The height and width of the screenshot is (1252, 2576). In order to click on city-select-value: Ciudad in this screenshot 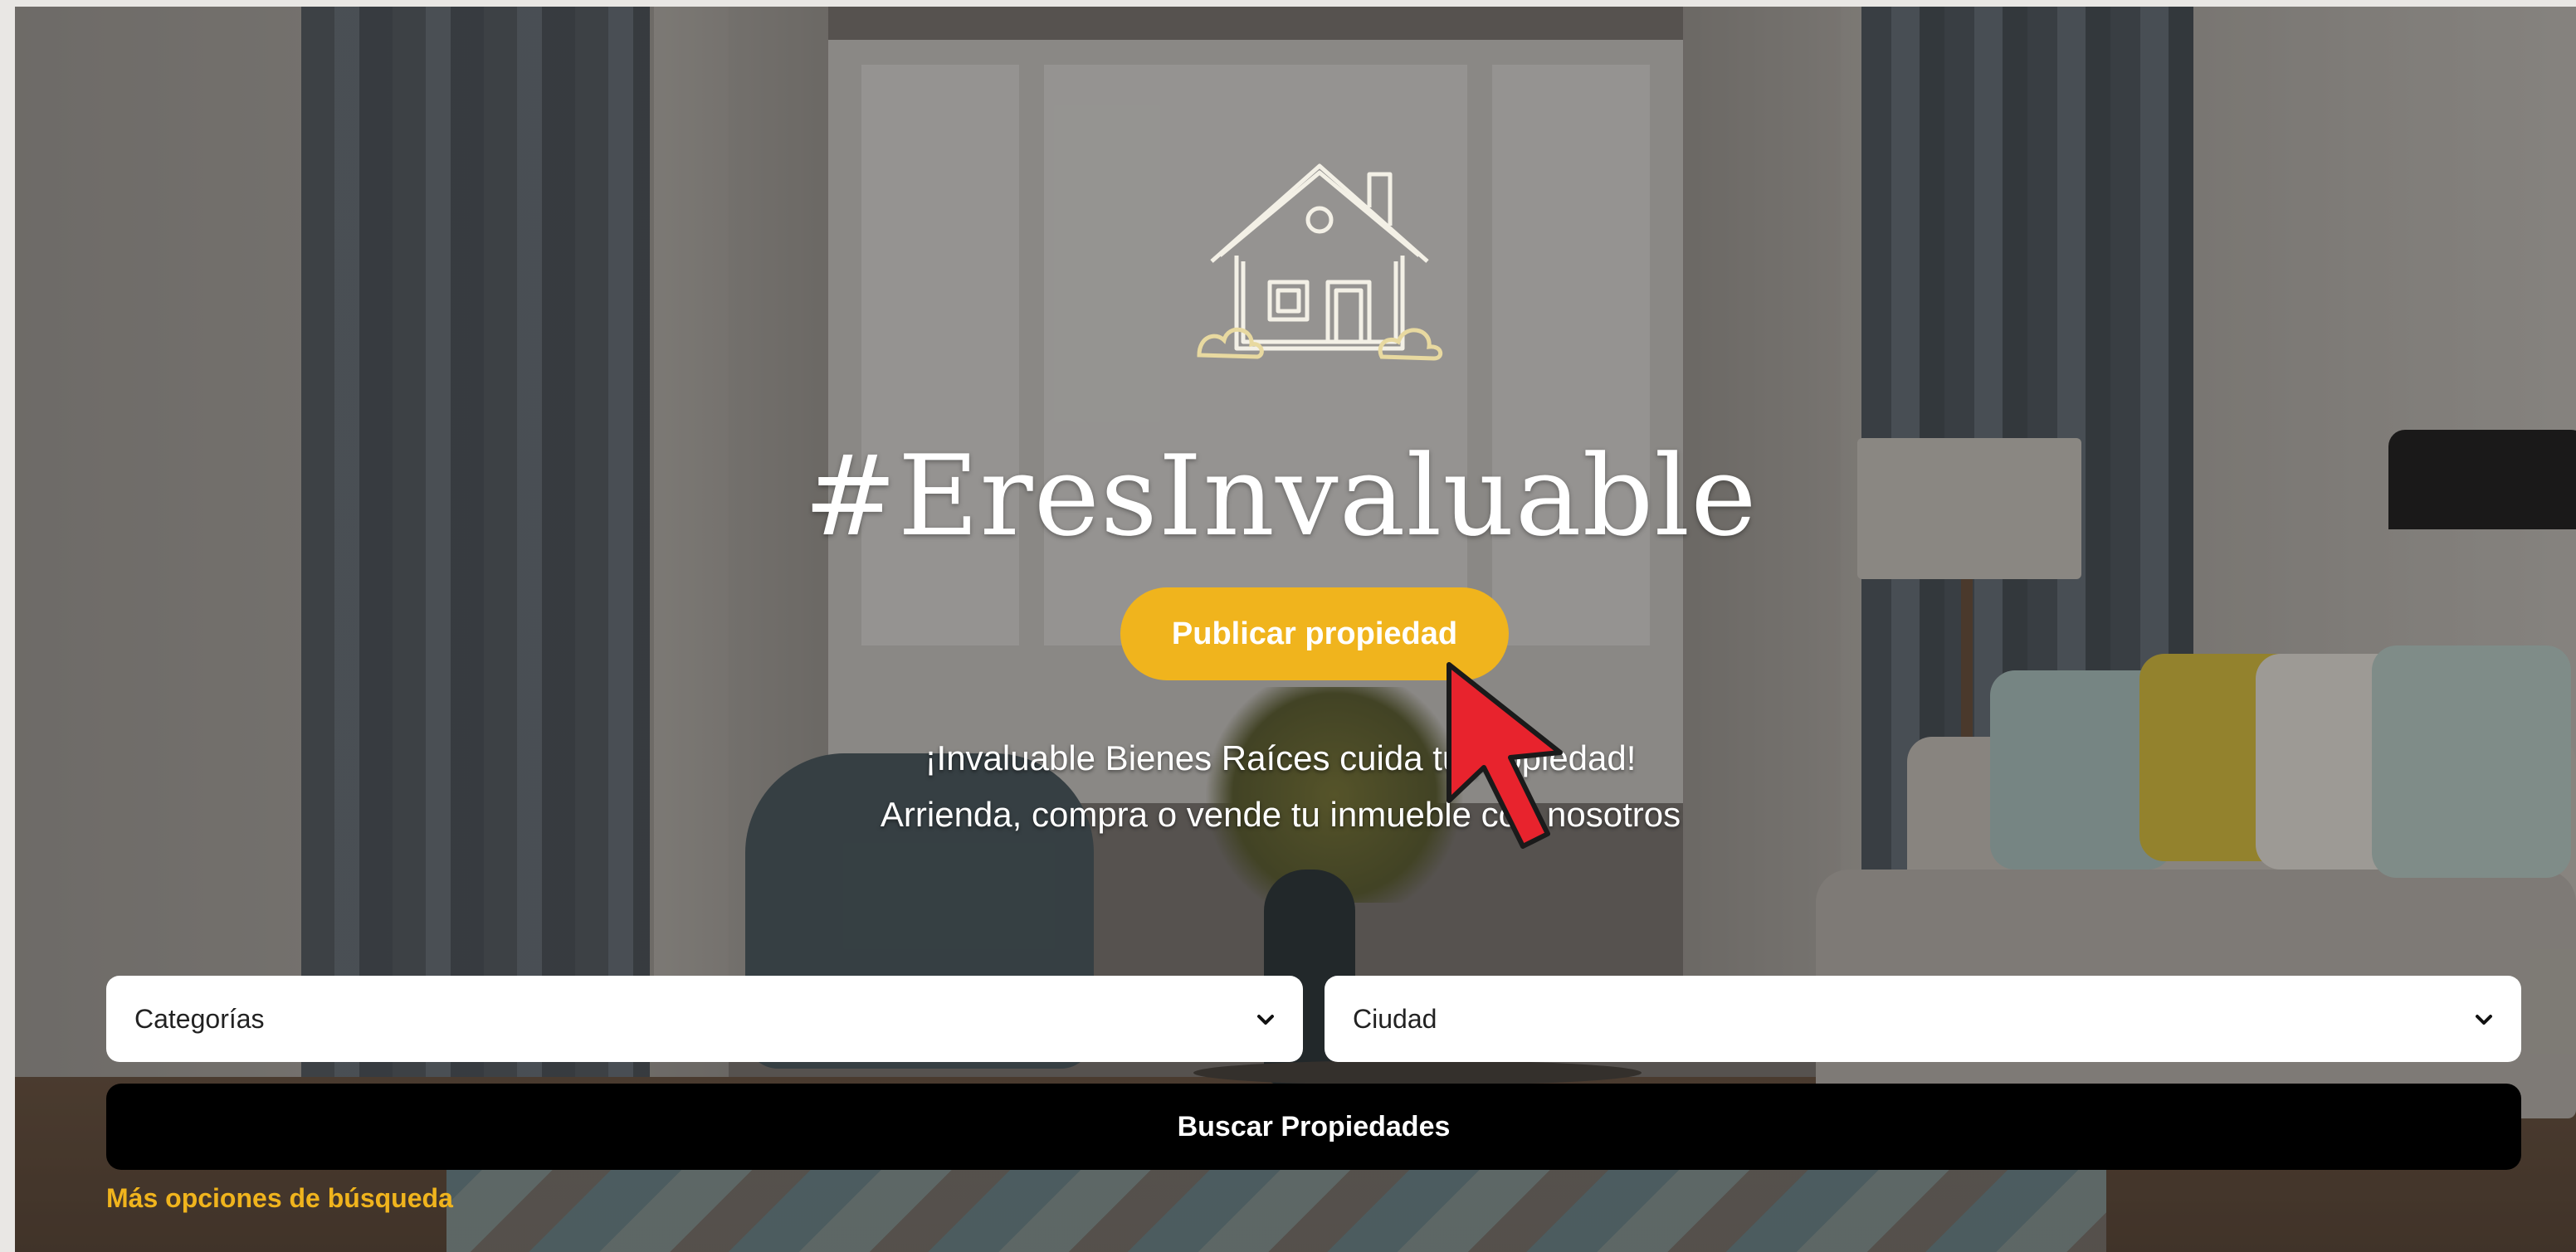, I will do `click(1395, 1019)`.